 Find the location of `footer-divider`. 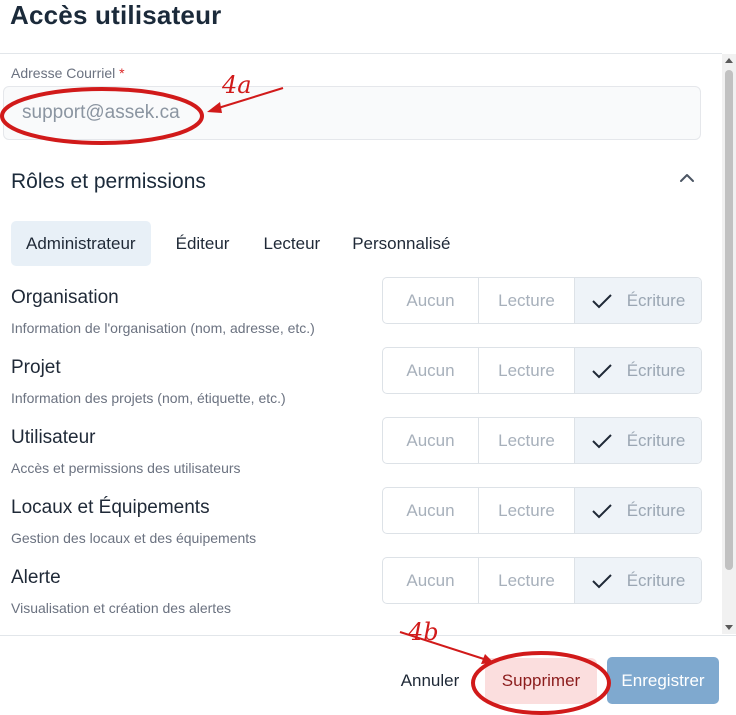

footer-divider is located at coordinates (368, 635).